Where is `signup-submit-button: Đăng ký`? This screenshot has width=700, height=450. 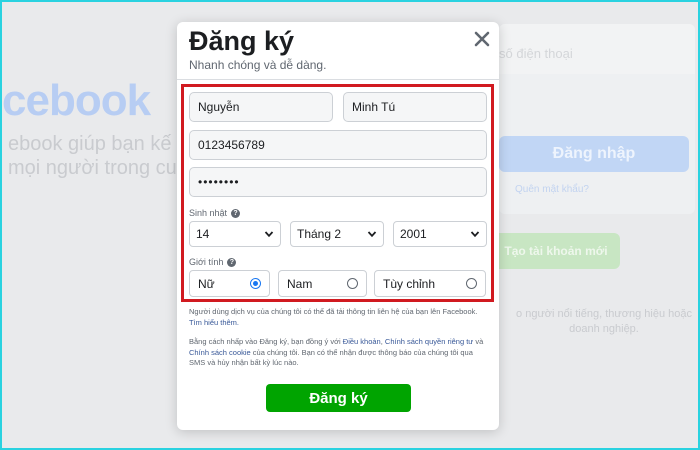
signup-submit-button: Đăng ký is located at coordinates (338, 398).